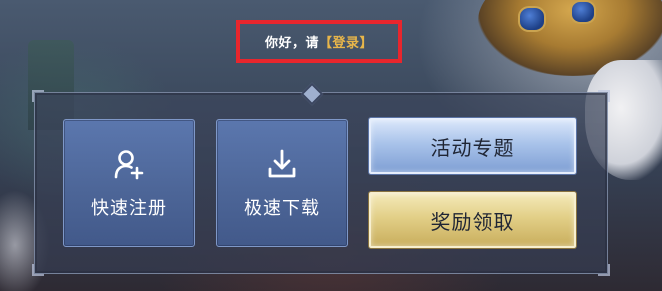 Image resolution: width=662 pixels, height=291 pixels. I want to click on quick-register-label: 快速注册, so click(129, 208).